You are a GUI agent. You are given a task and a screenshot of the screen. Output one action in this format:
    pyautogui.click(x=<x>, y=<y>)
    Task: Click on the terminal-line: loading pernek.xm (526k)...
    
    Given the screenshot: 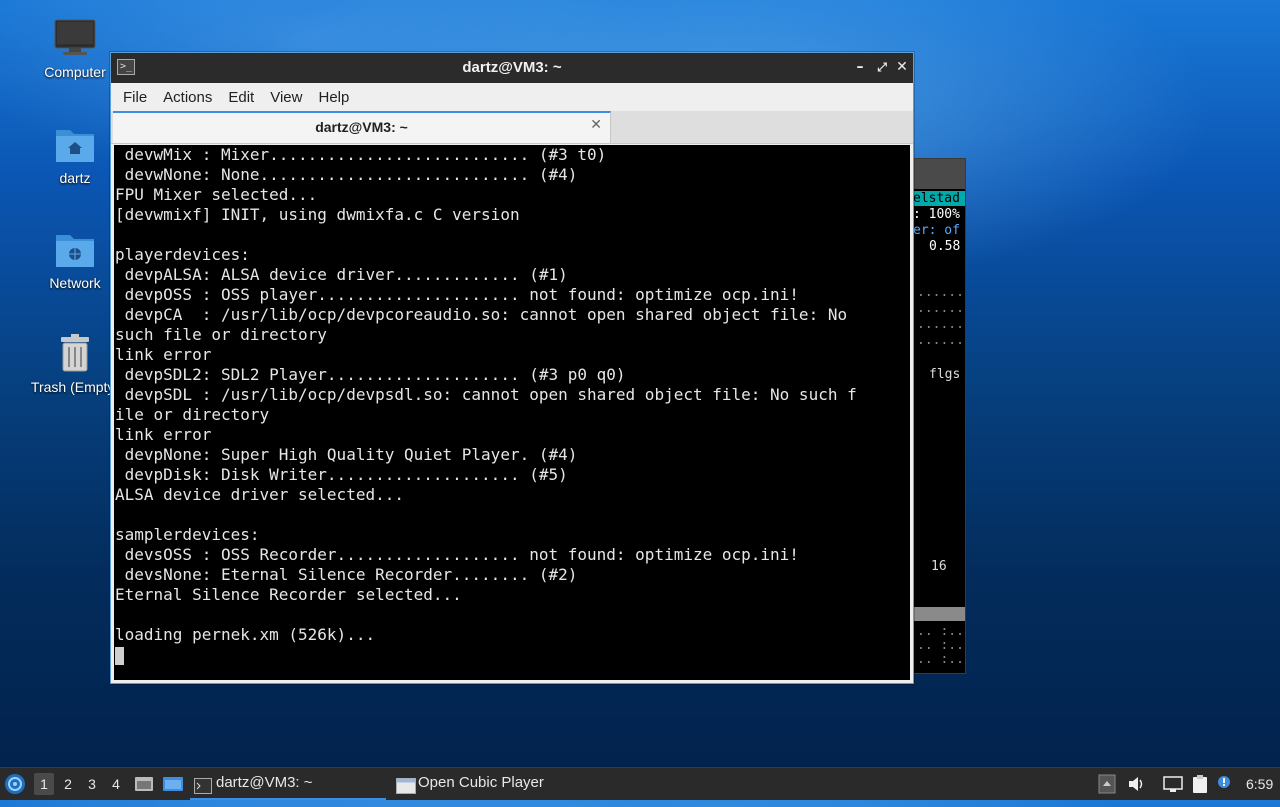 What is the action you would take?
    pyautogui.click(x=245, y=634)
    